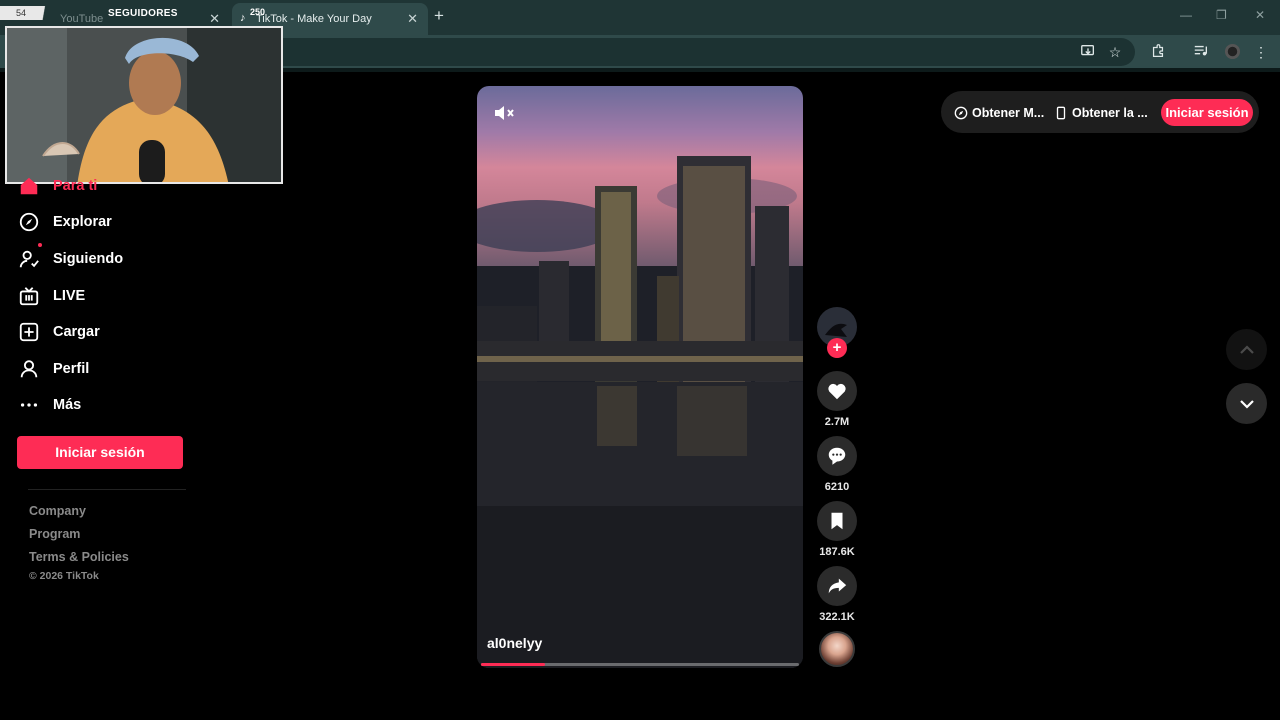 The width and height of the screenshot is (1280, 720). Describe the element at coordinates (692, 52) in the screenshot. I see `address-bar` at that location.